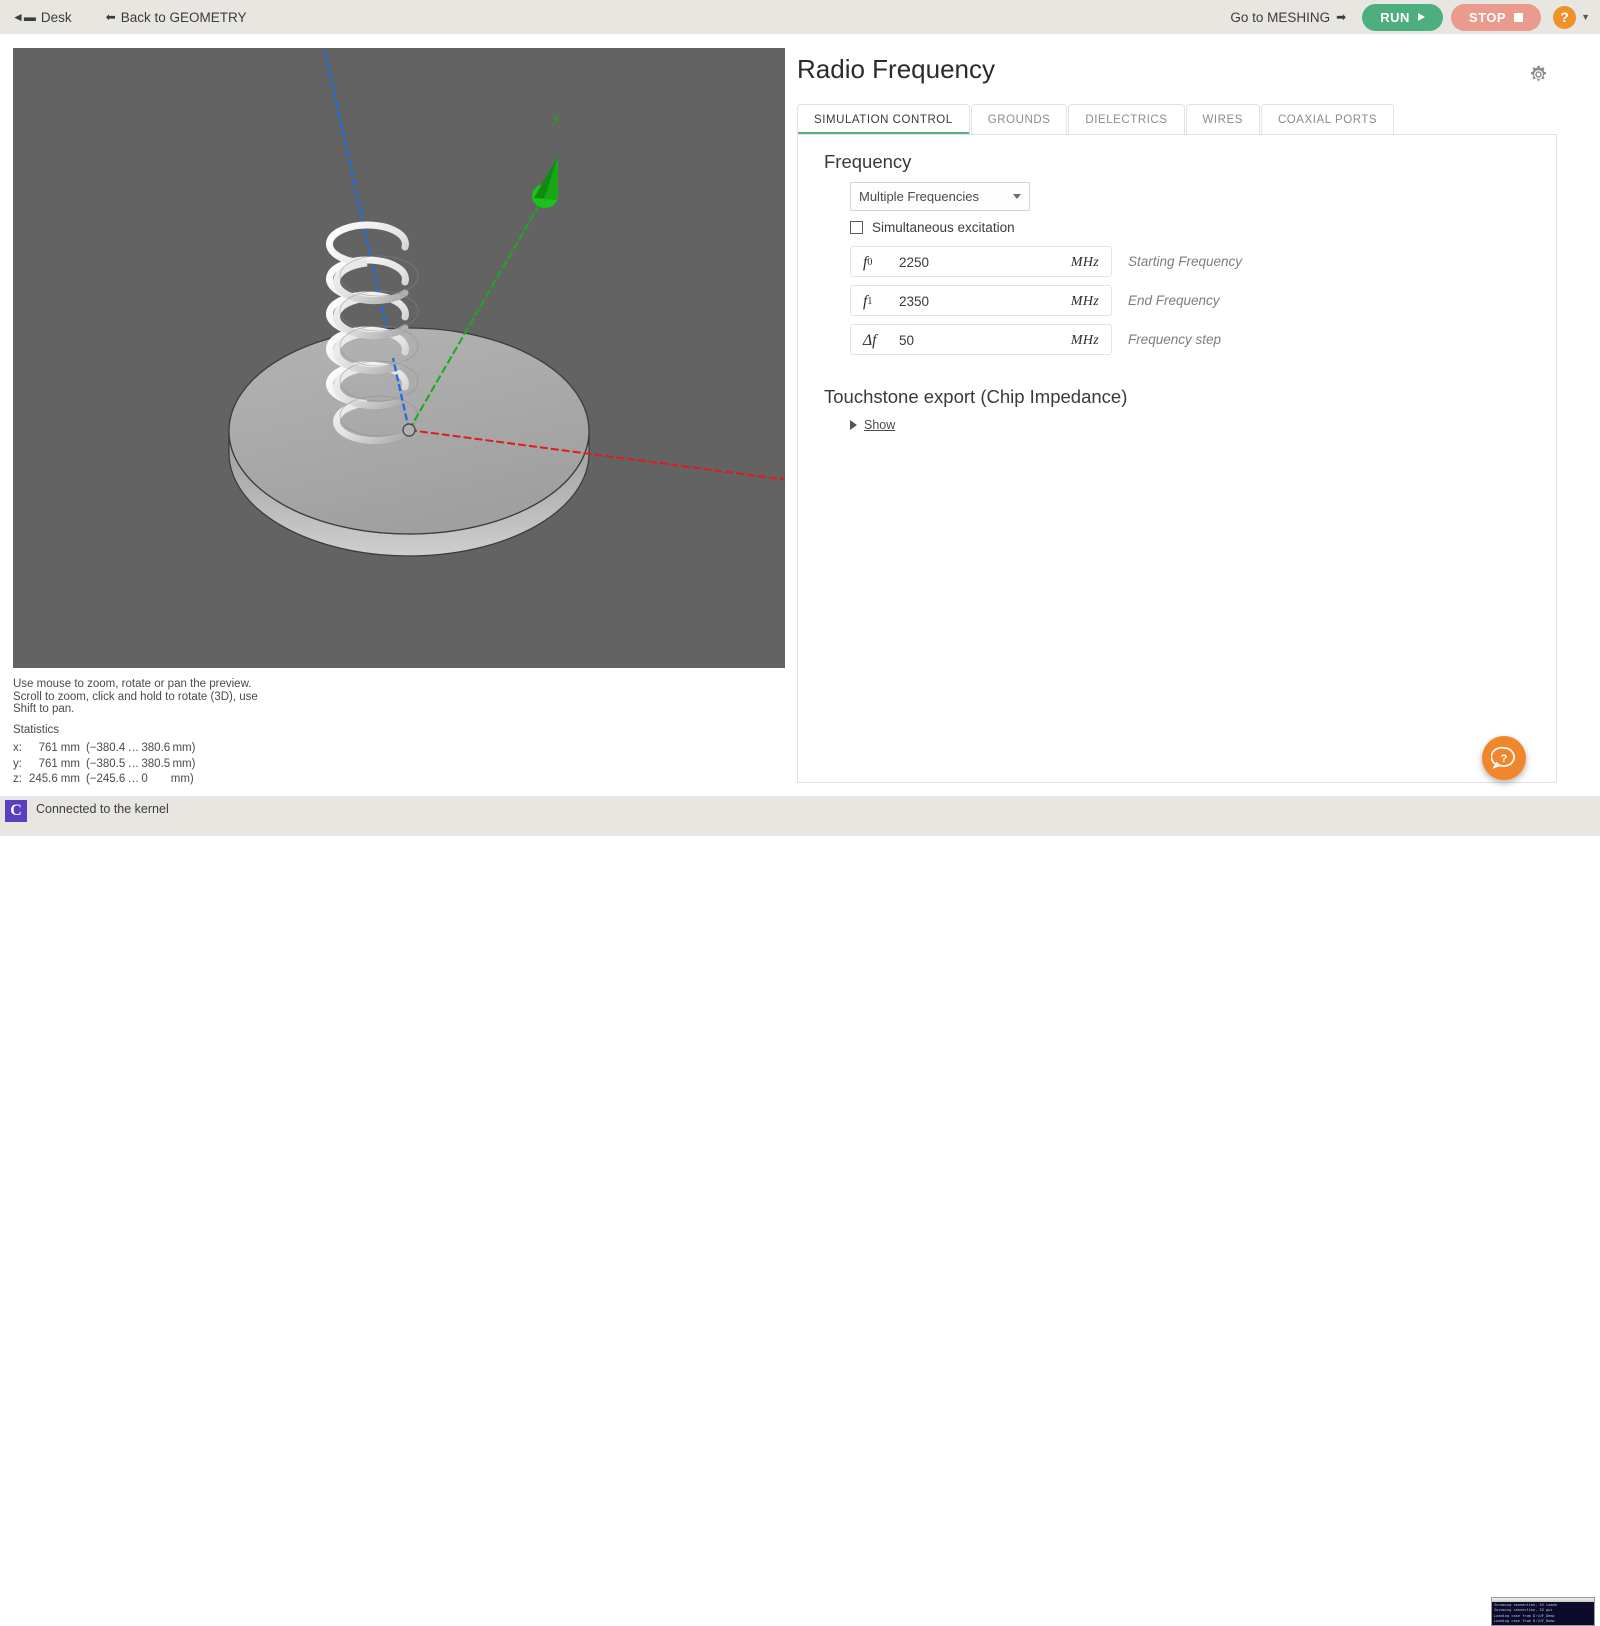 This screenshot has height=1626, width=1600. What do you see at coordinates (976, 396) in the screenshot?
I see `touchstone-section-heading: Touchstone export (Chip Impedance)` at bounding box center [976, 396].